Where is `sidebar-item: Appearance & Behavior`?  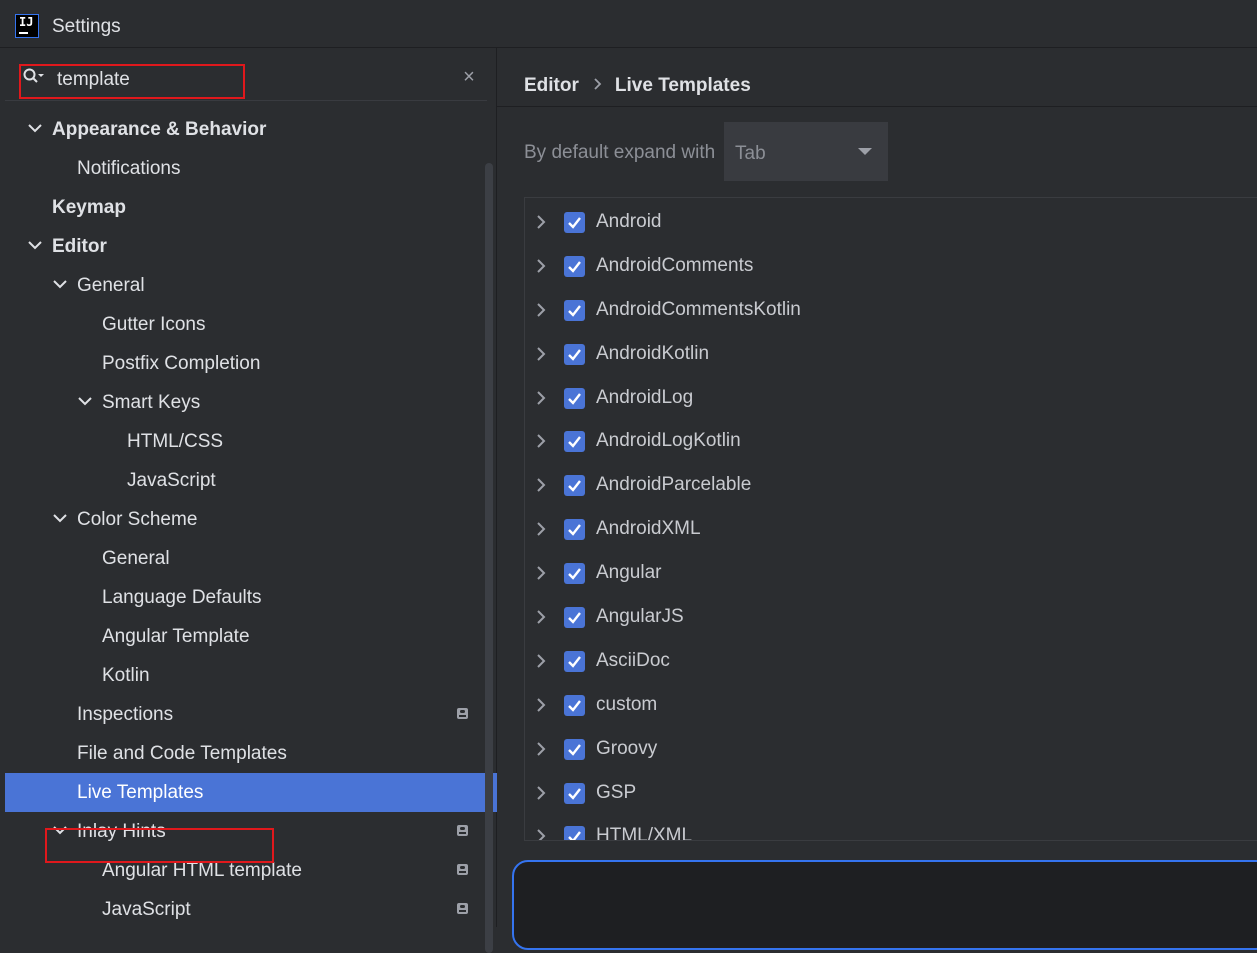
sidebar-item: Appearance & Behavior is located at coordinates (246, 129).